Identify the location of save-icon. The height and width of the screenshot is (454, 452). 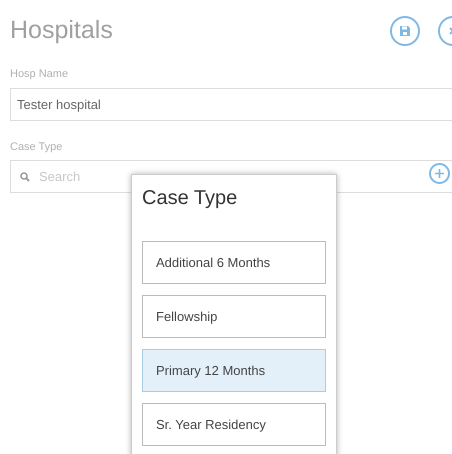
(405, 31).